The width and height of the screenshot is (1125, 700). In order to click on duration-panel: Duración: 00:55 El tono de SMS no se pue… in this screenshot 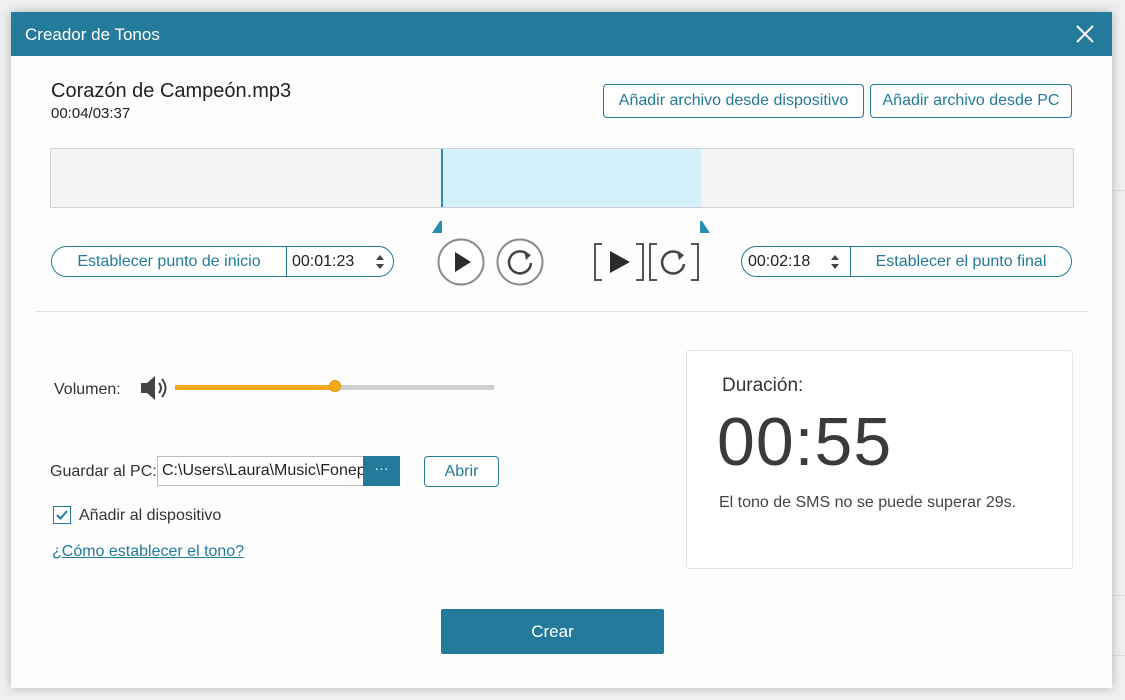, I will do `click(879, 459)`.